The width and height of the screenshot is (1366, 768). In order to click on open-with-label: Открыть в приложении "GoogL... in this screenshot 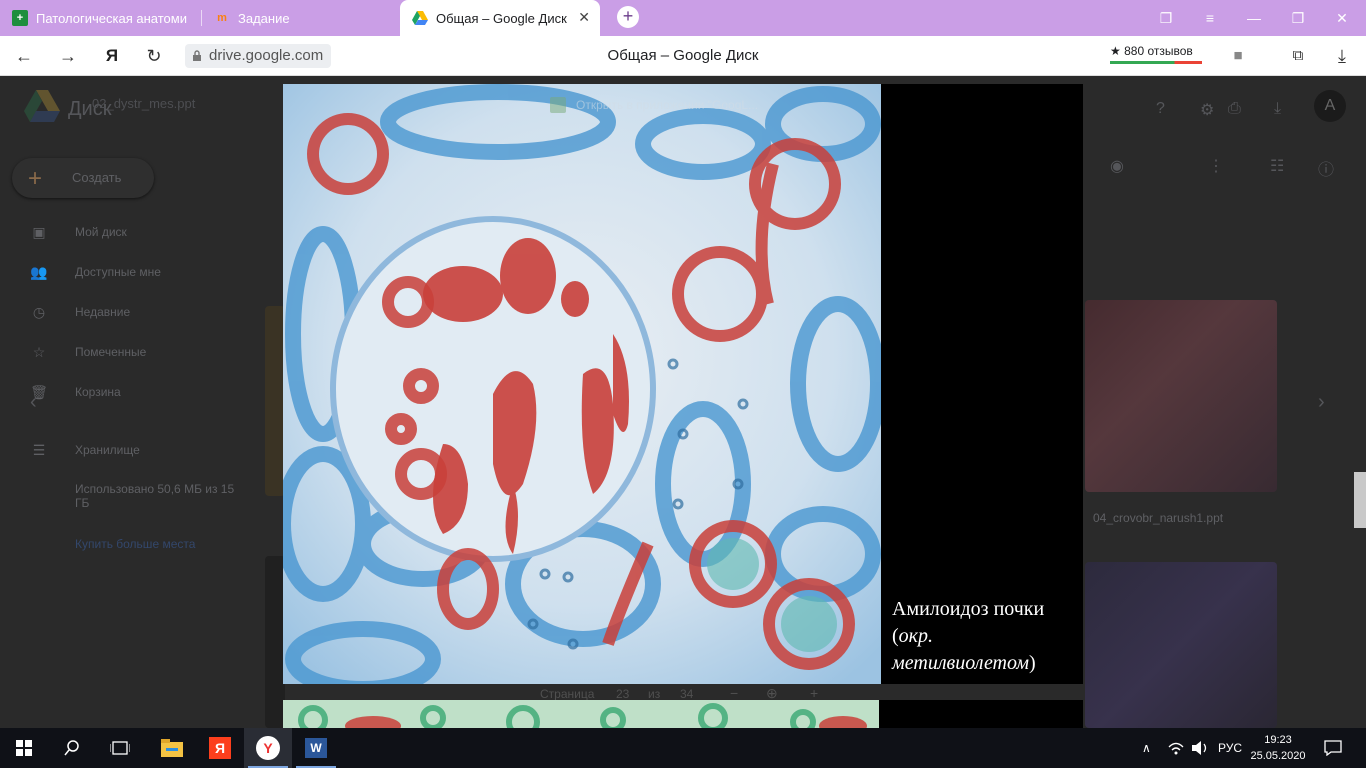, I will do `click(667, 105)`.